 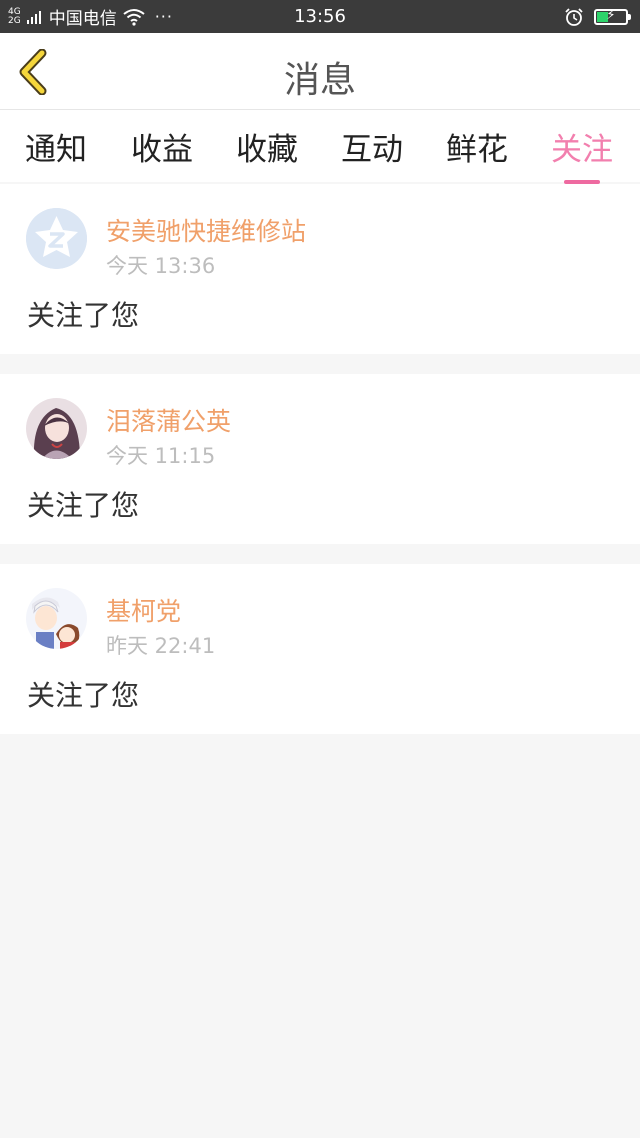 I want to click on tab-label: 鲜花, so click(x=477, y=150).